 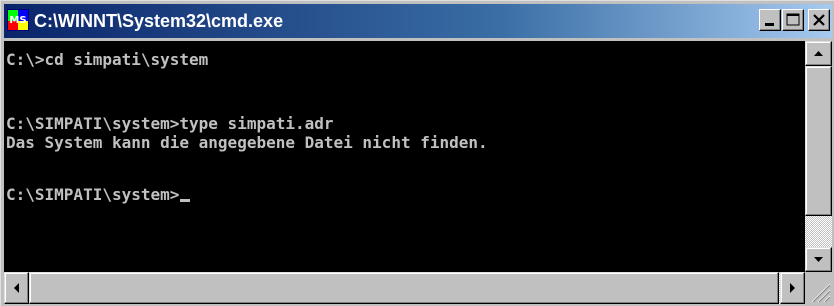 What do you see at coordinates (159, 21) in the screenshot?
I see `window-title: C:\WINNT\System32\cmd.exe` at bounding box center [159, 21].